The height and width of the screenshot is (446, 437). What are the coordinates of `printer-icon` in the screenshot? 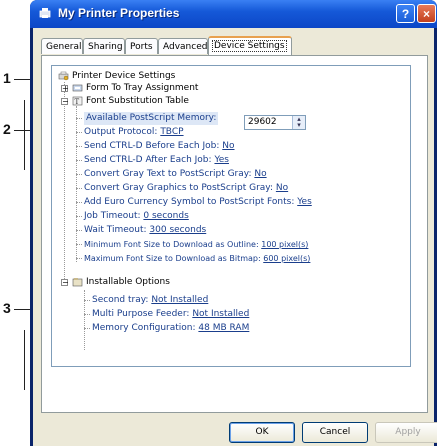 It's located at (45, 13).